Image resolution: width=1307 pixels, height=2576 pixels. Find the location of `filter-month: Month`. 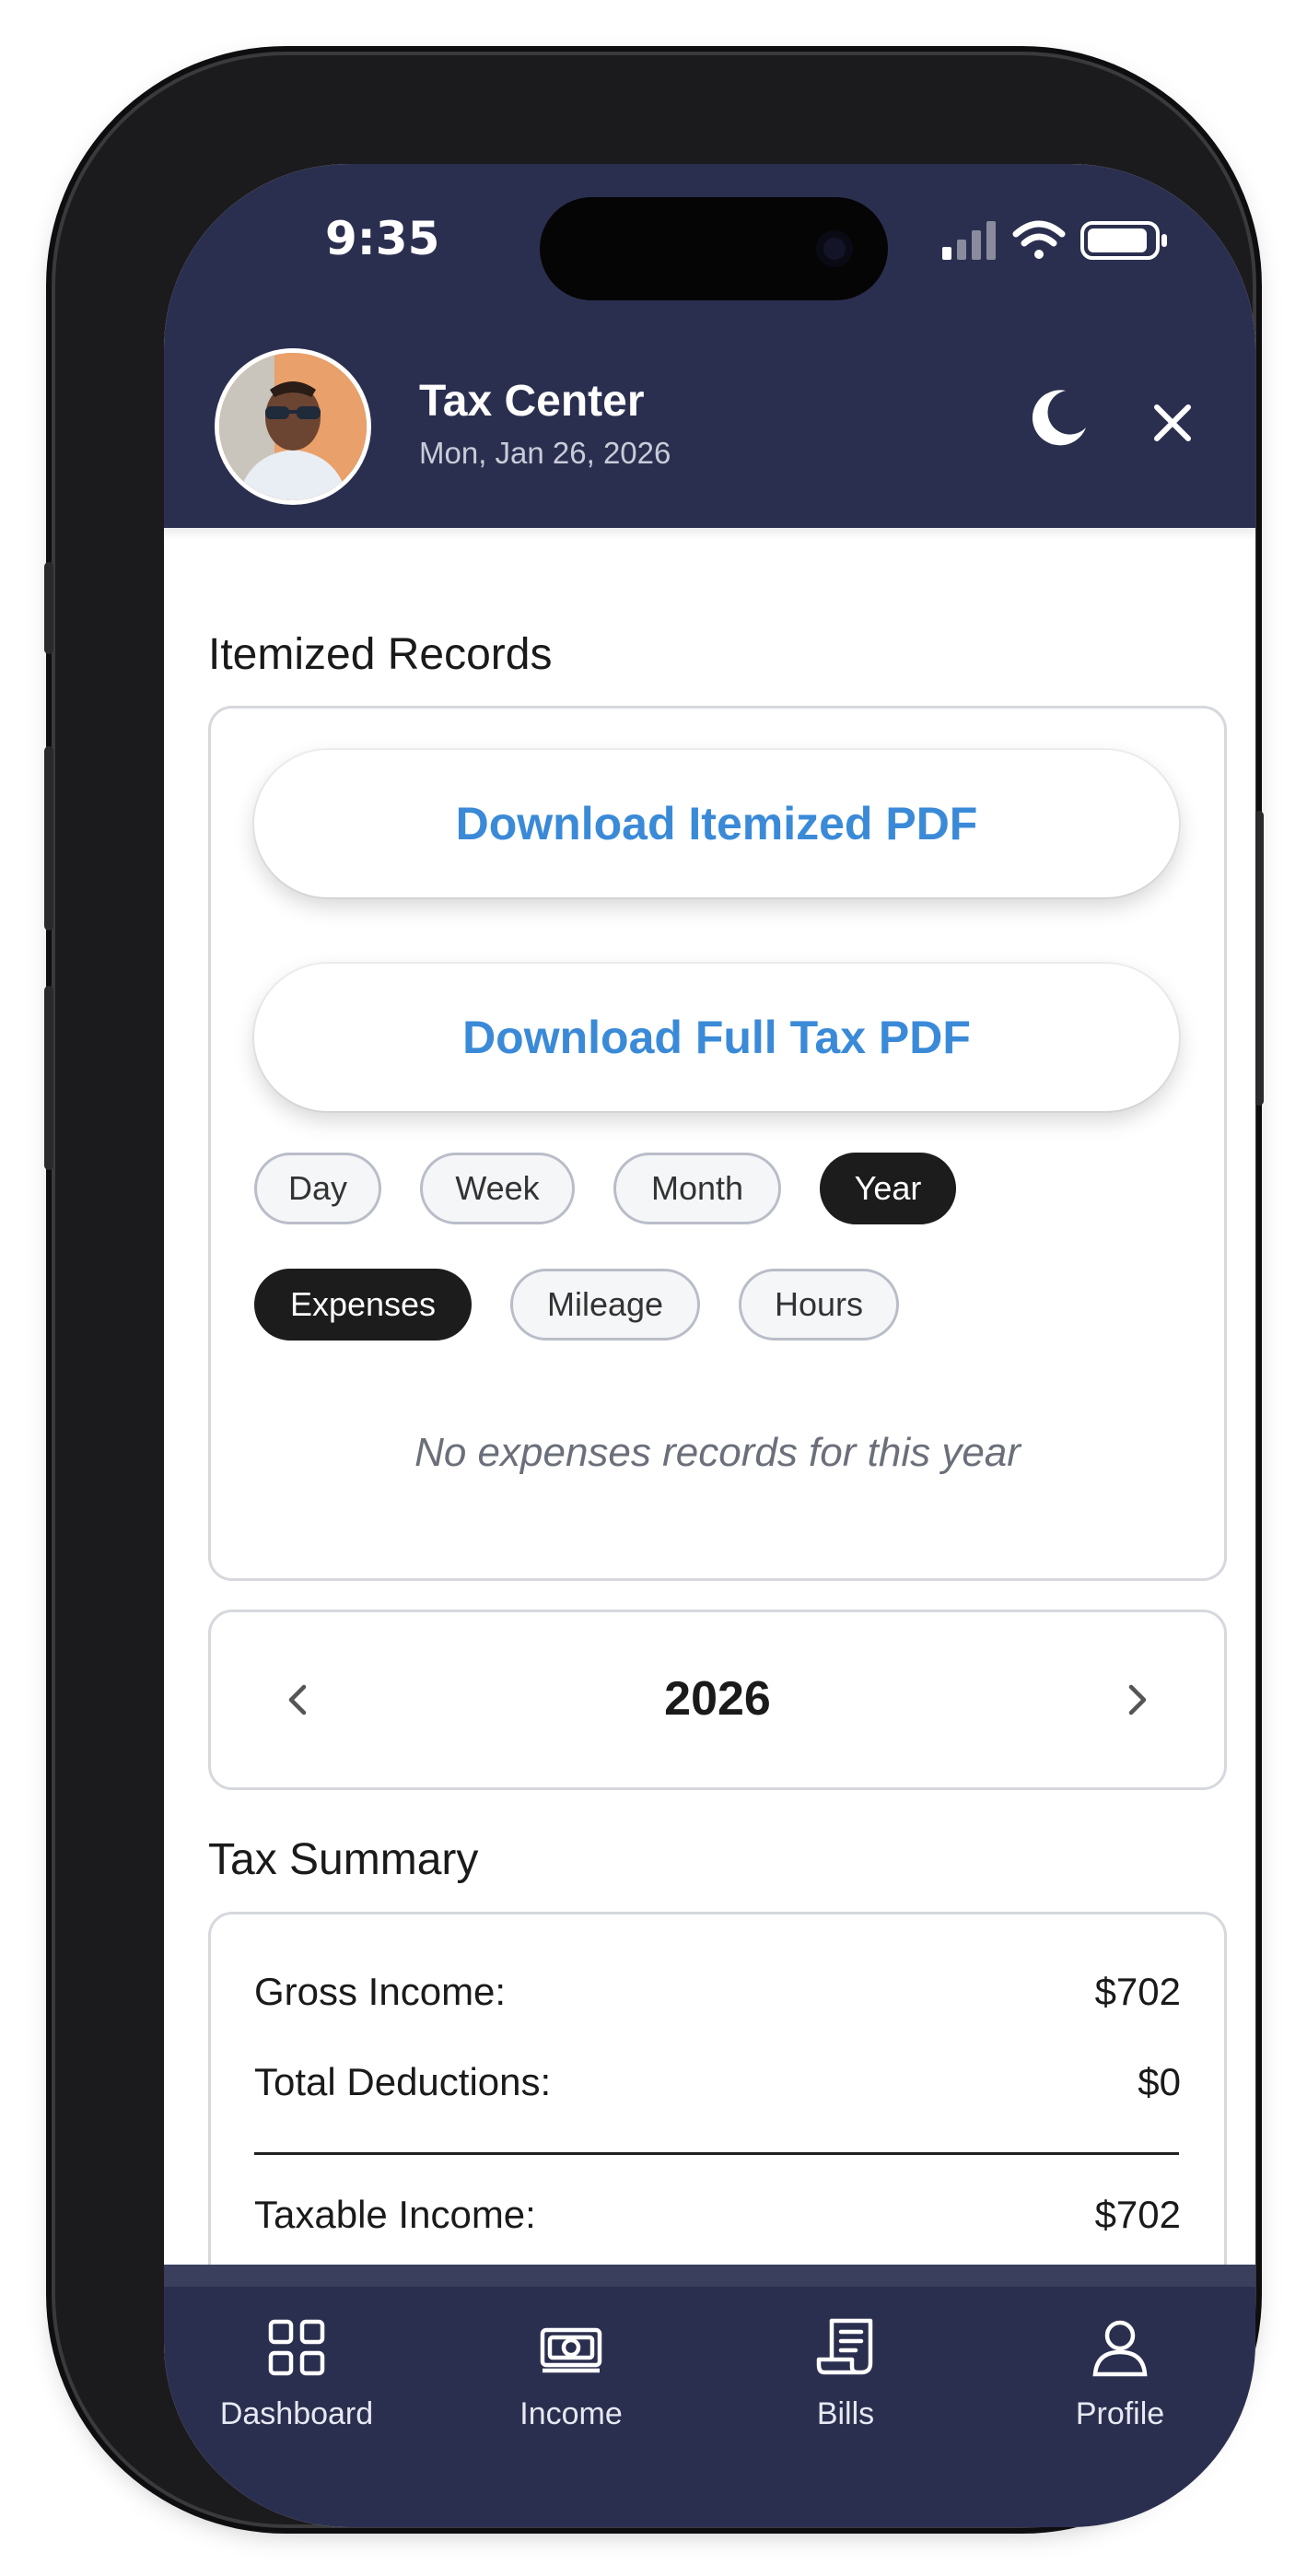

filter-month: Month is located at coordinates (697, 1188).